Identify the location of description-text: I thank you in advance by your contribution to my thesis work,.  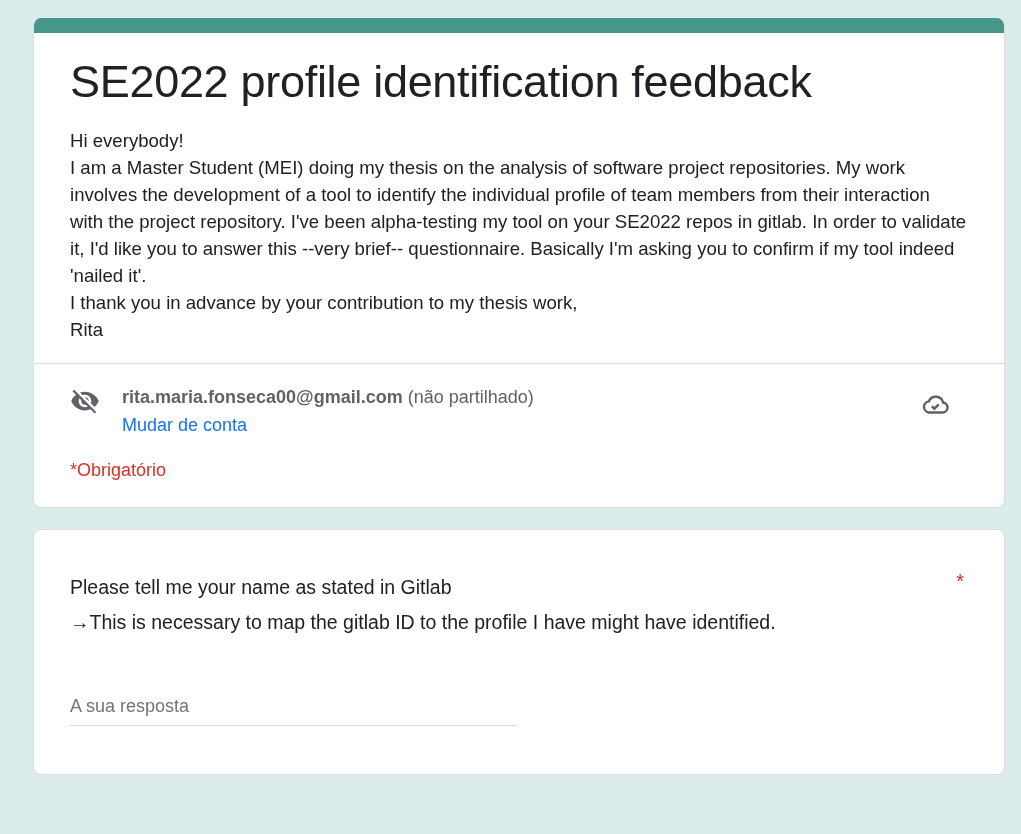
(324, 303).